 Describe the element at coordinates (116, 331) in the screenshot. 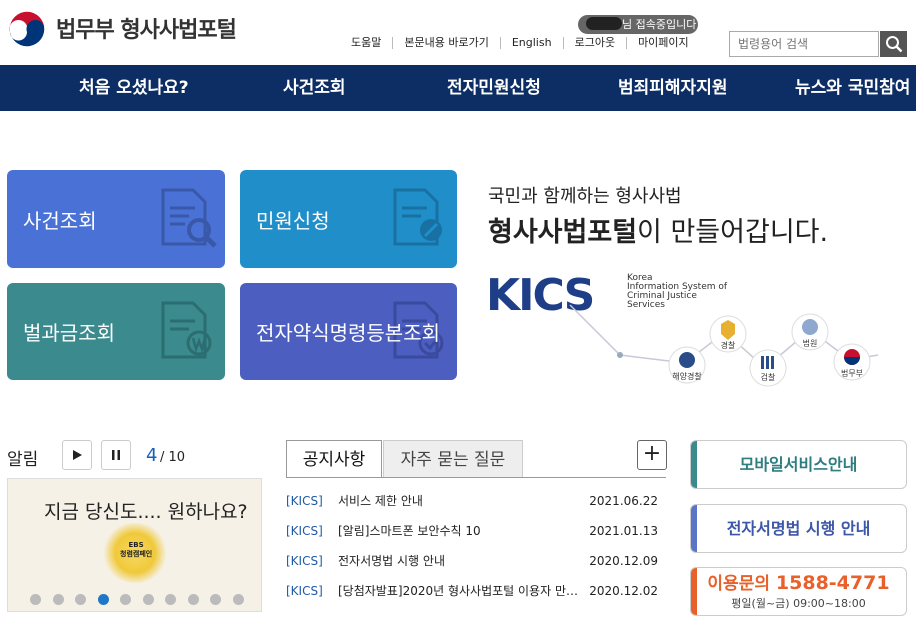

I see `tile-fine-inquiry: 벌과금조회` at that location.